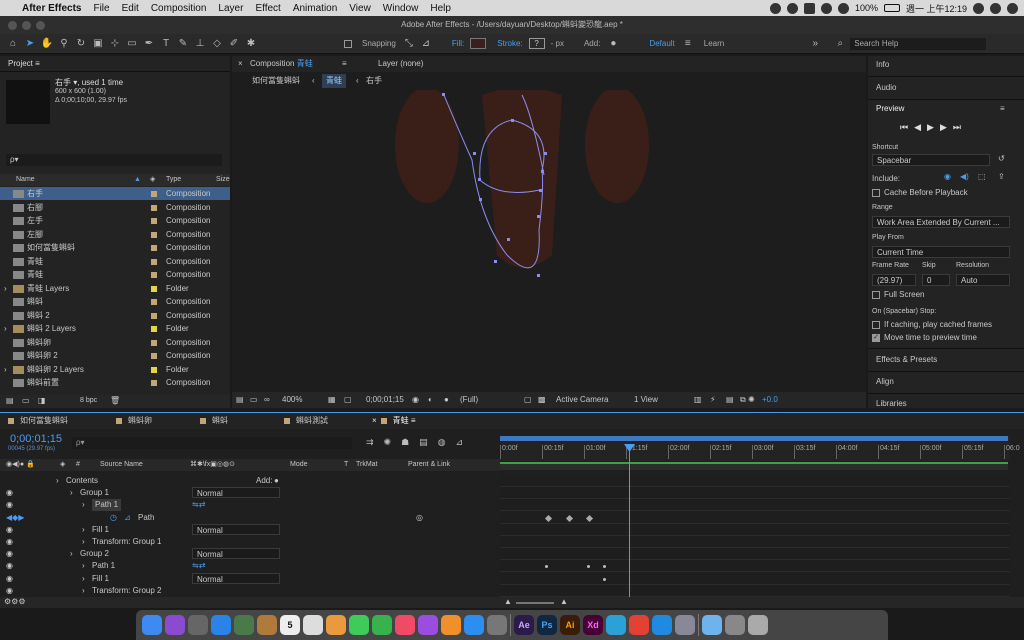  I want to click on workspace-learn: Learn, so click(714, 43).